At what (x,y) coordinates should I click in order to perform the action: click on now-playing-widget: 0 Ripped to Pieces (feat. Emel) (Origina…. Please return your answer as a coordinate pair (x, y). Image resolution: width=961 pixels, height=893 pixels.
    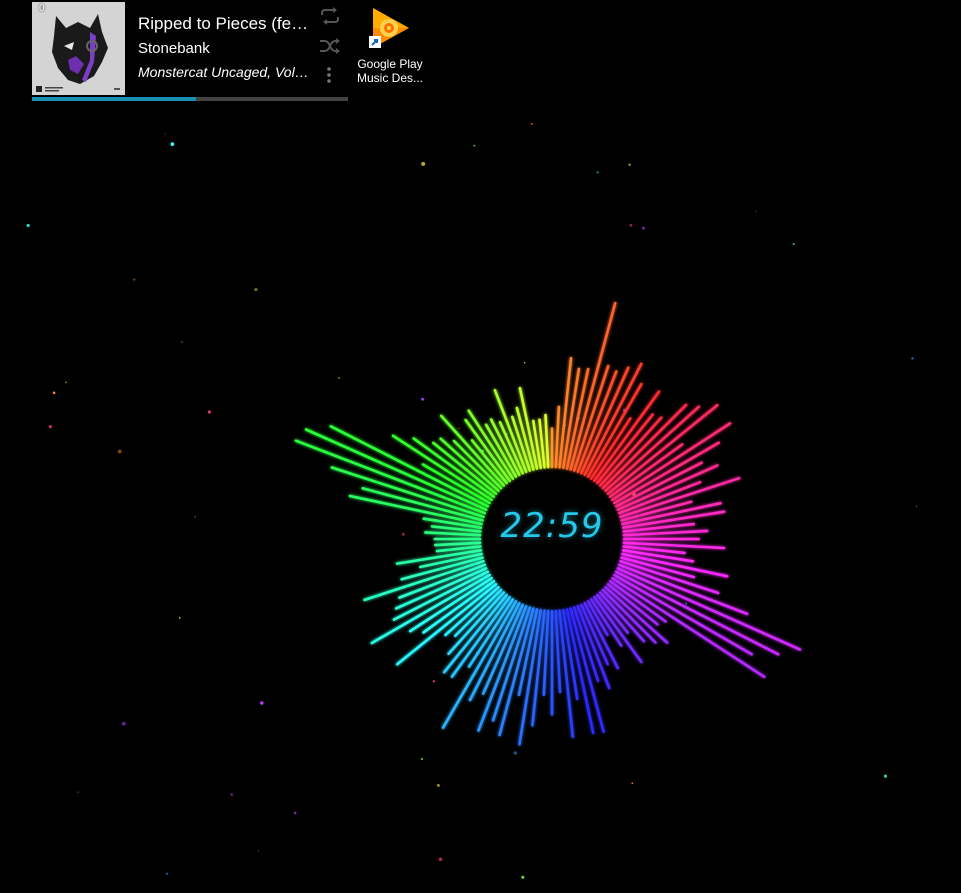
    Looking at the image, I should click on (190, 52).